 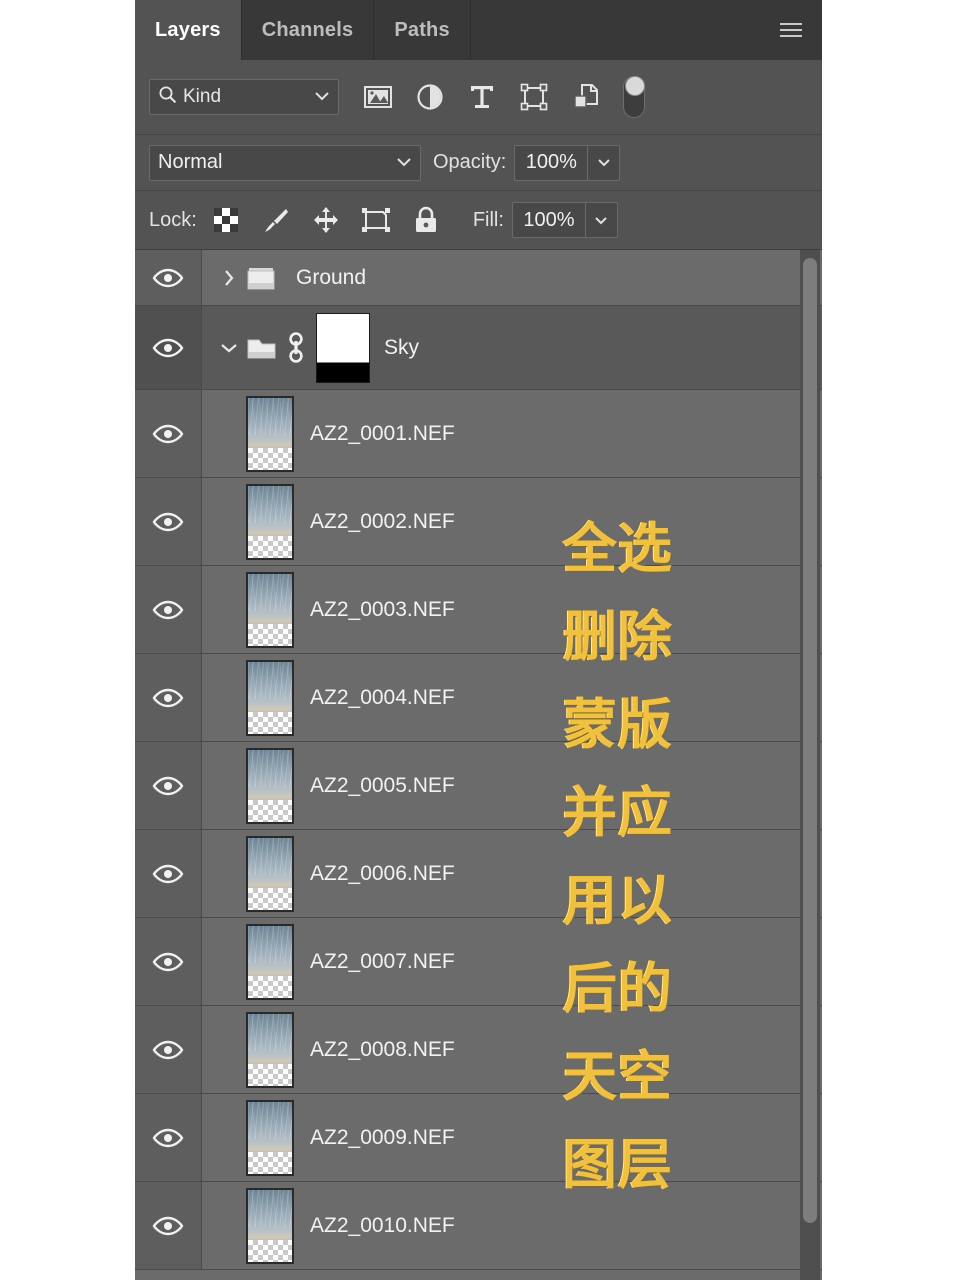 What do you see at coordinates (512, 961) in the screenshot?
I see `layer-row-body: AZ2_0007.NEF` at bounding box center [512, 961].